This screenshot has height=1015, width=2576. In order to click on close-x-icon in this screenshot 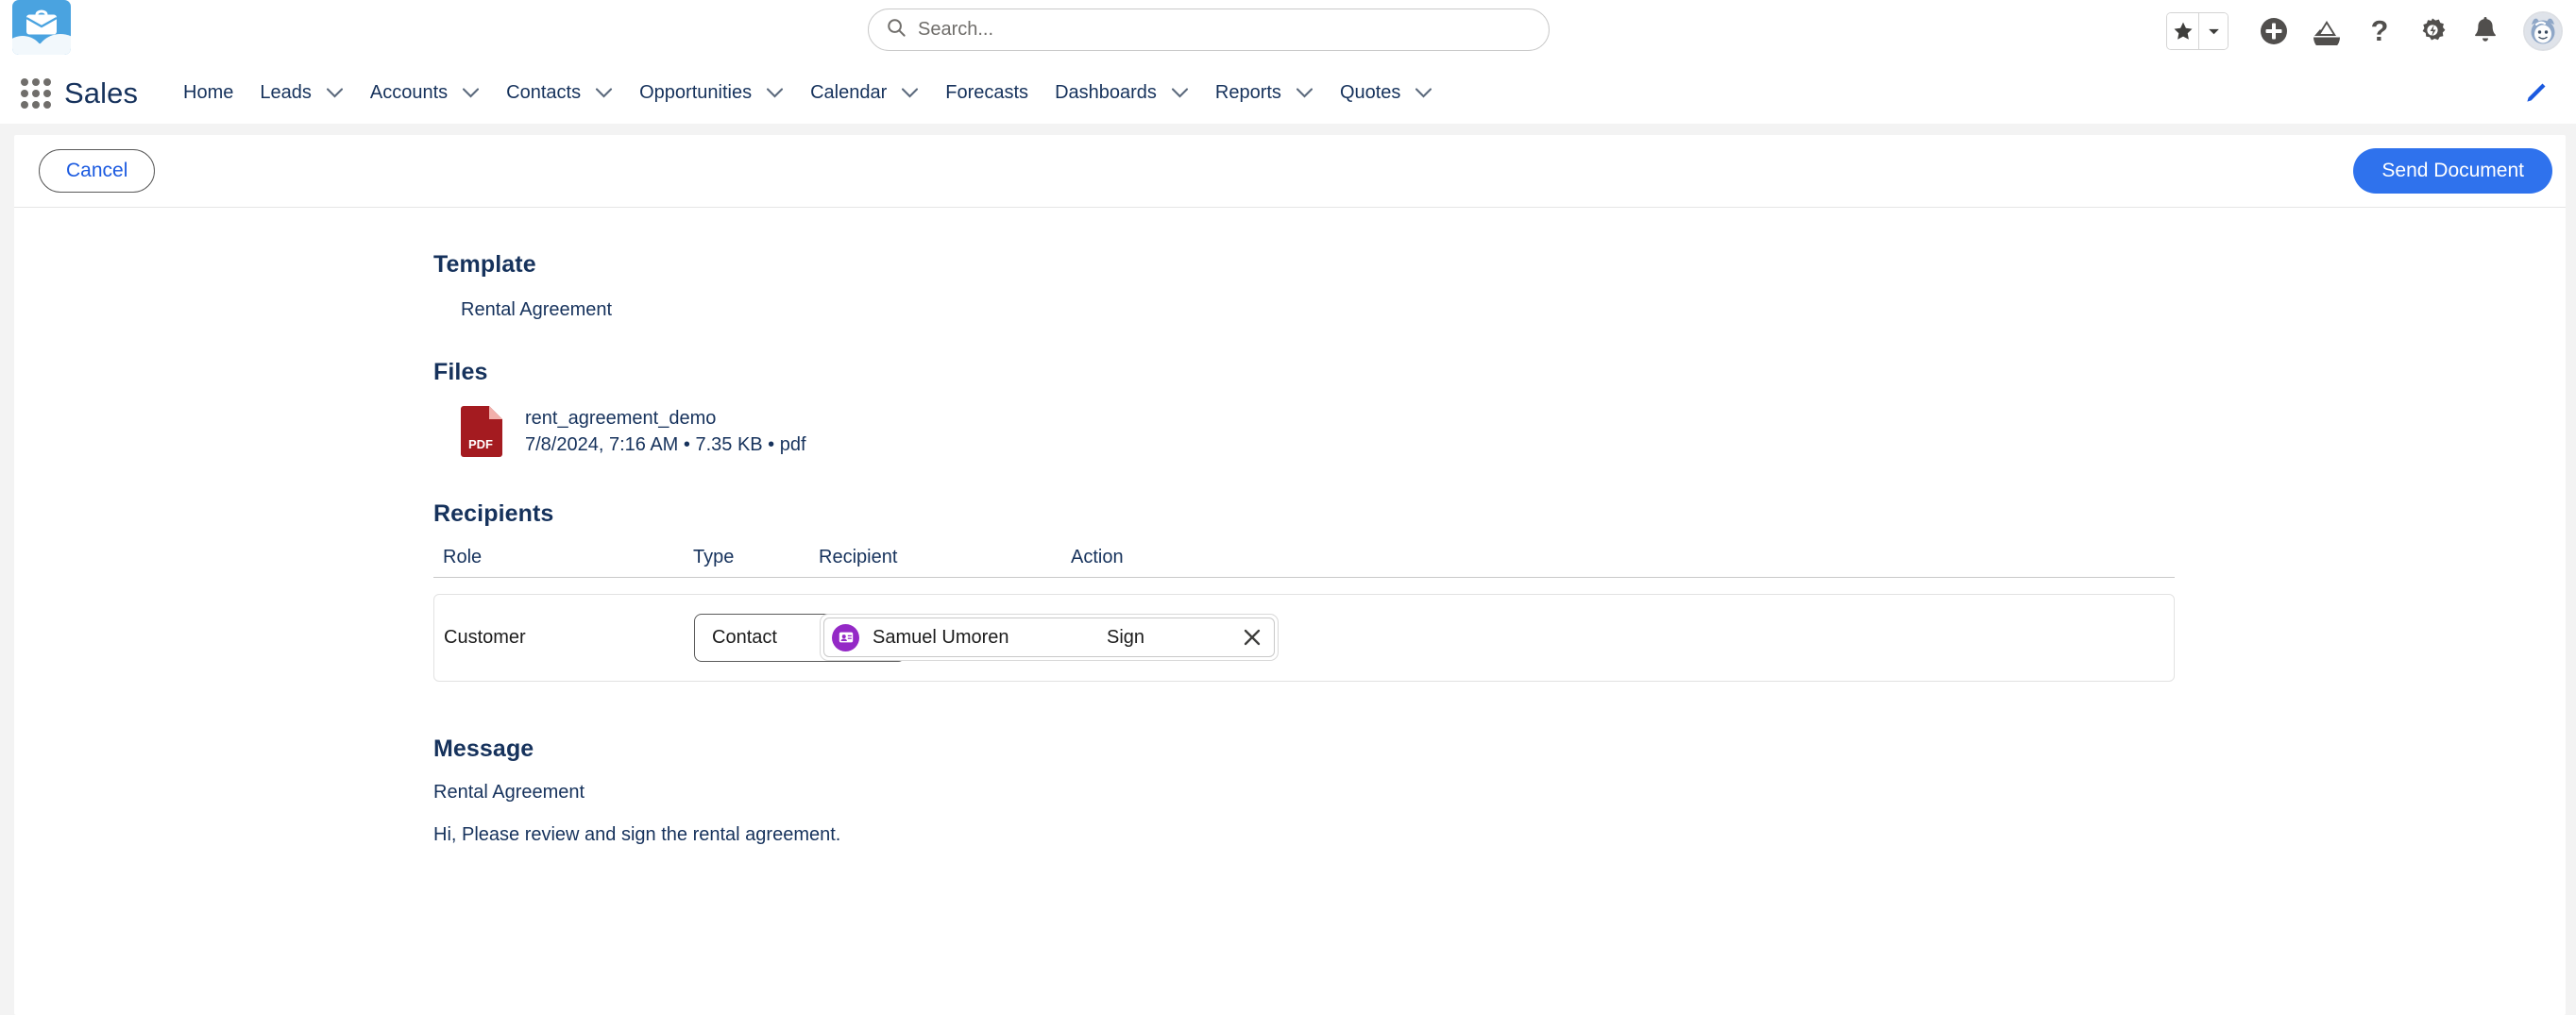, I will do `click(1252, 637)`.